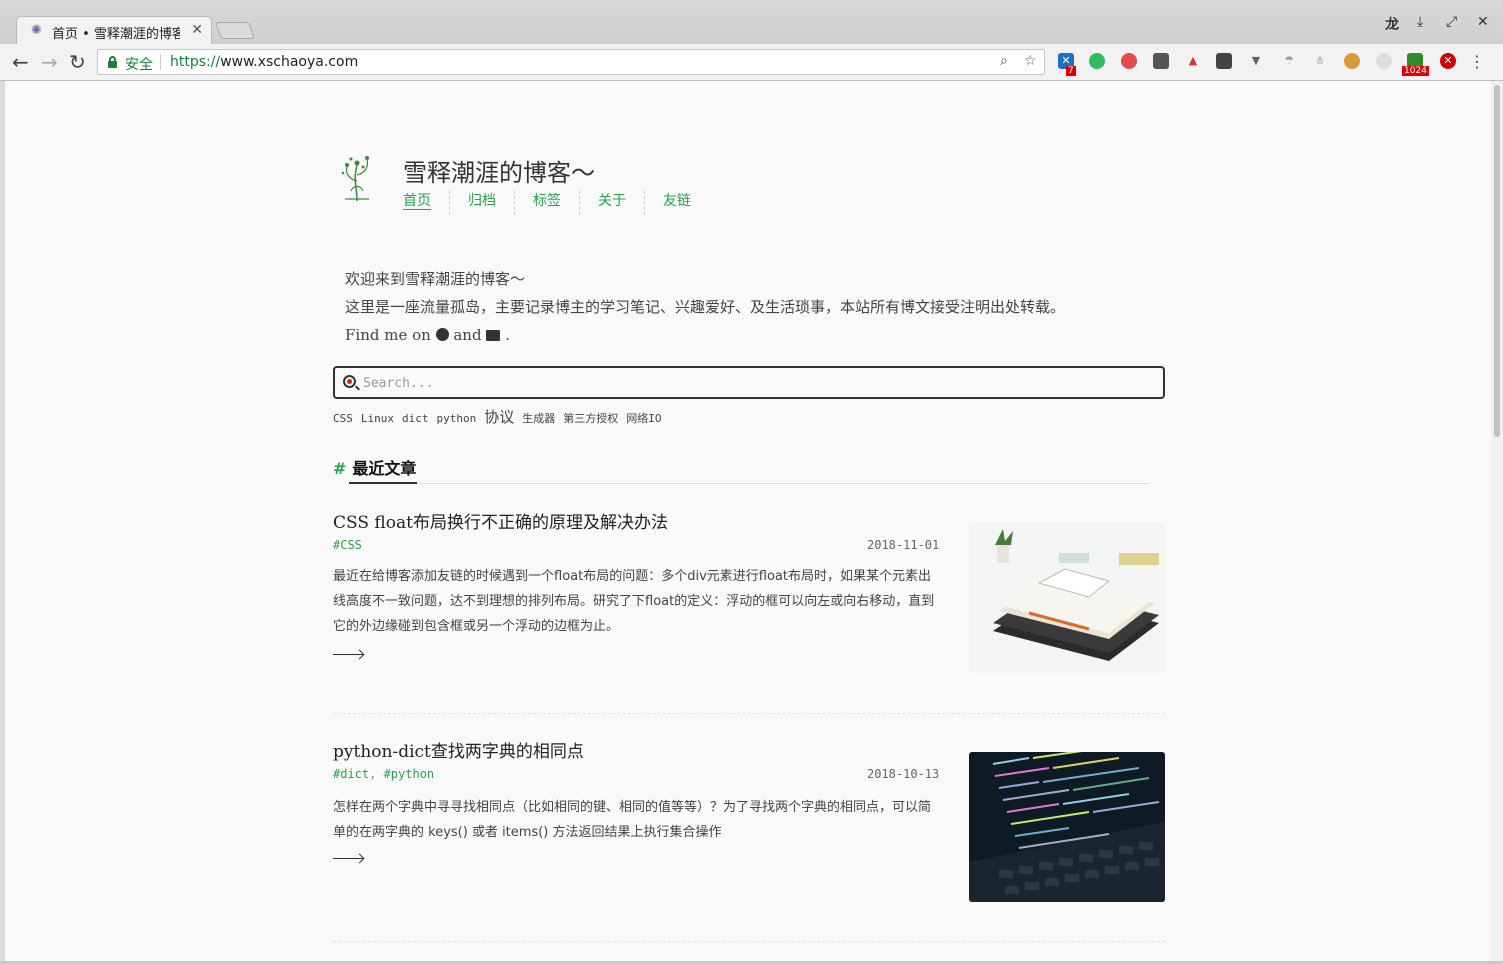 The width and height of the screenshot is (1503, 964). I want to click on site-favicon-icon: ✺, so click(36, 30).